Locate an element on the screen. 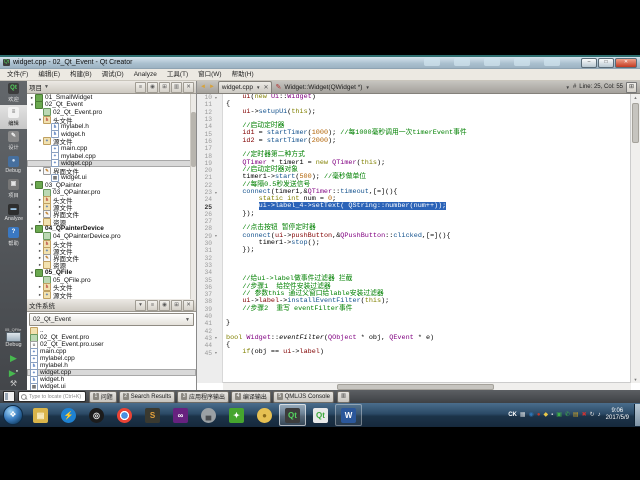 Image resolution: width=640 pixels, height=480 pixels. code-line: ui(new Ui::Widget) is located at coordinates (427, 97).